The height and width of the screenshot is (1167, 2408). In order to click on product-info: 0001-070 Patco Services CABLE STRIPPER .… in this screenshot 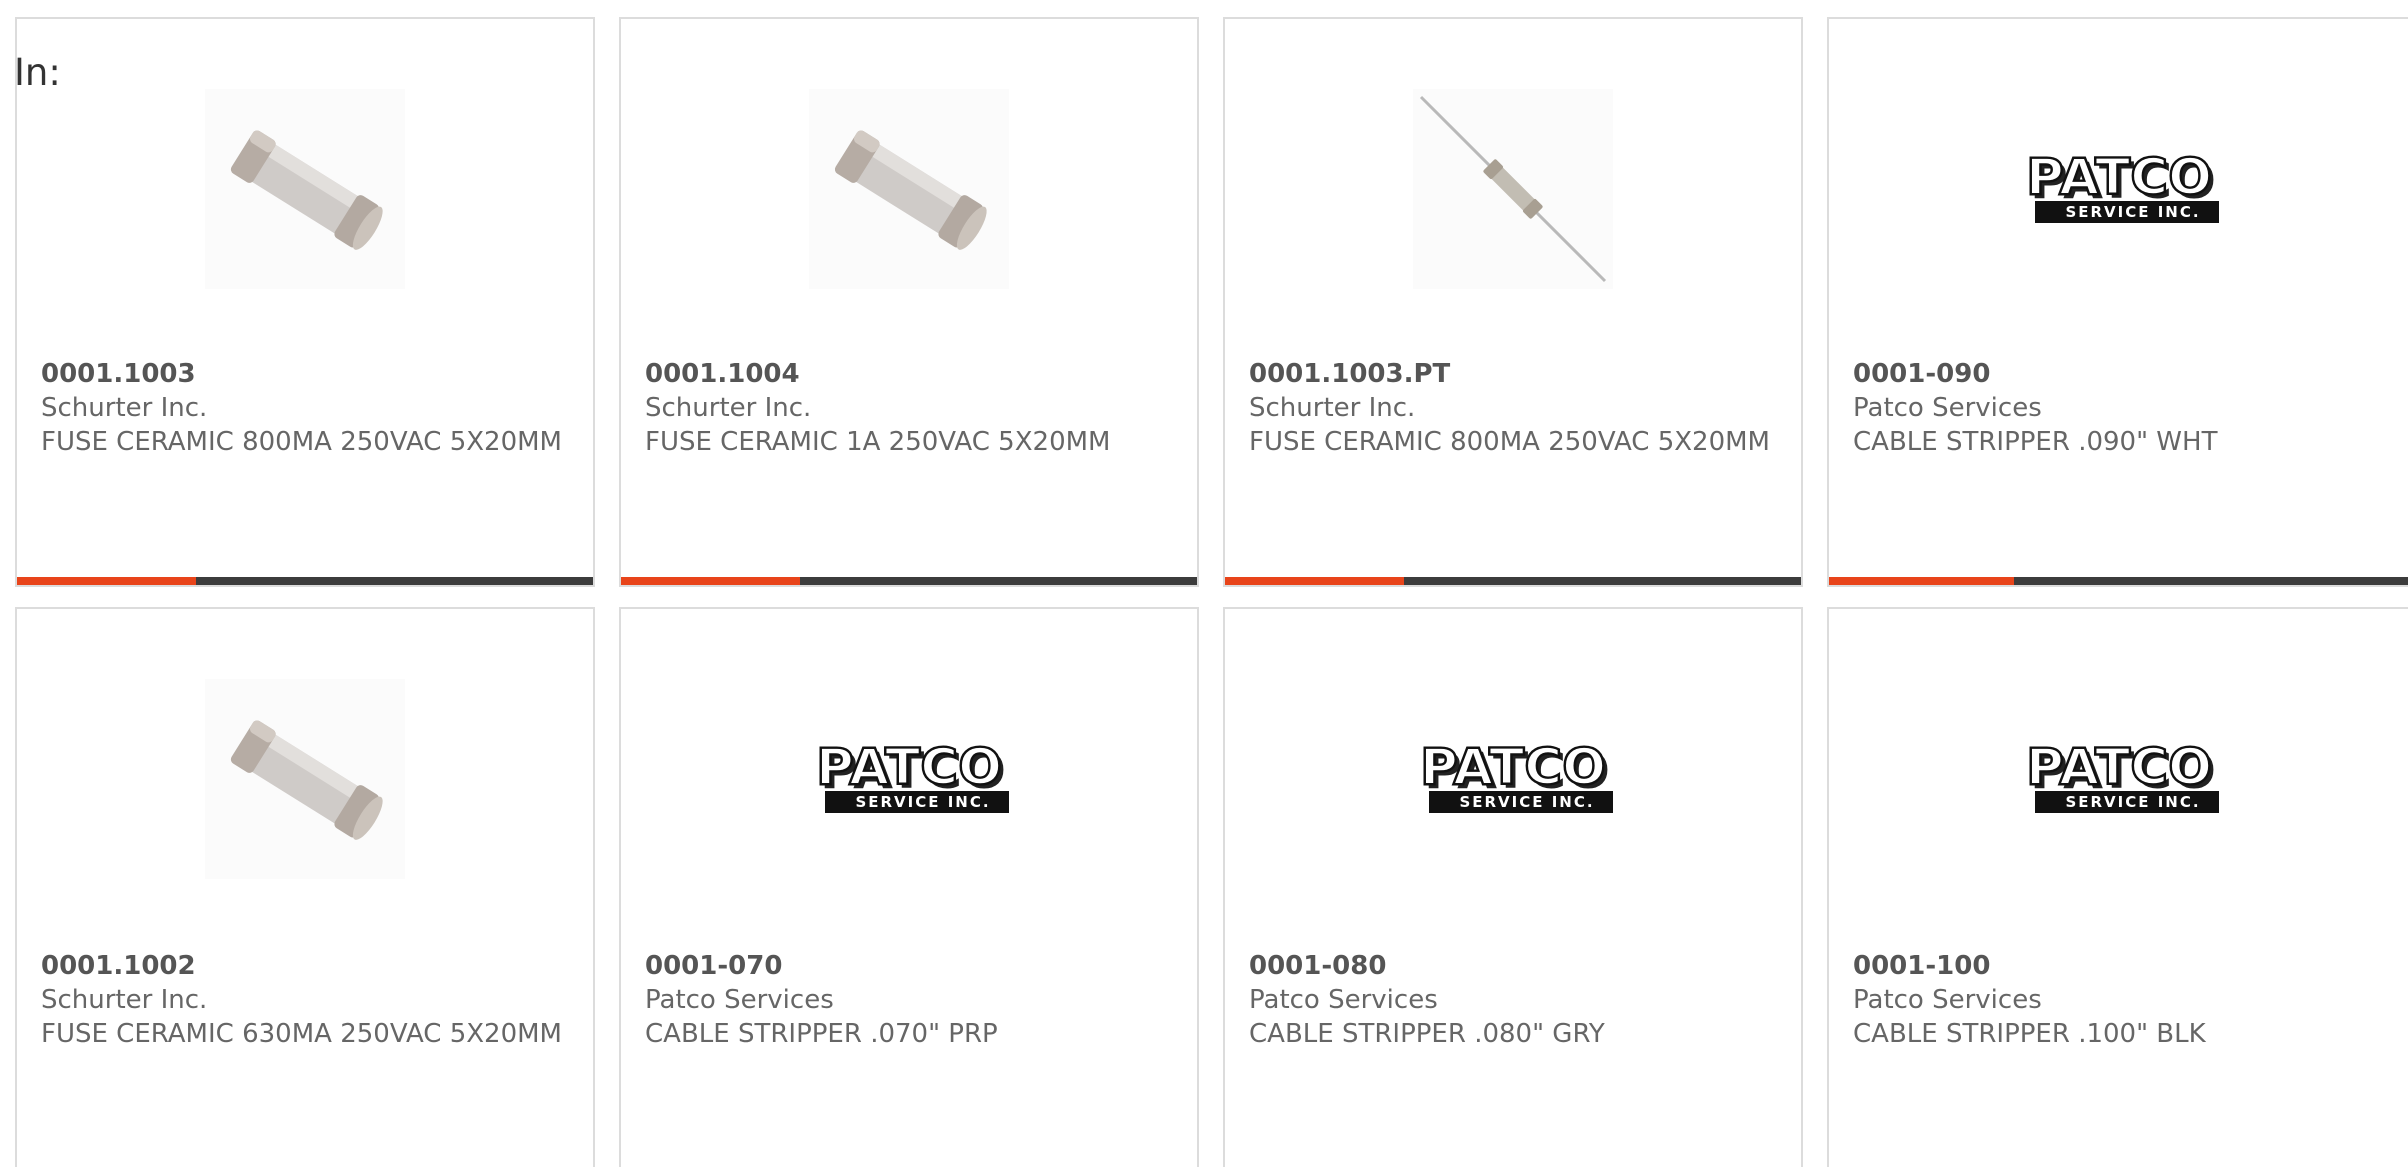, I will do `click(911, 1000)`.